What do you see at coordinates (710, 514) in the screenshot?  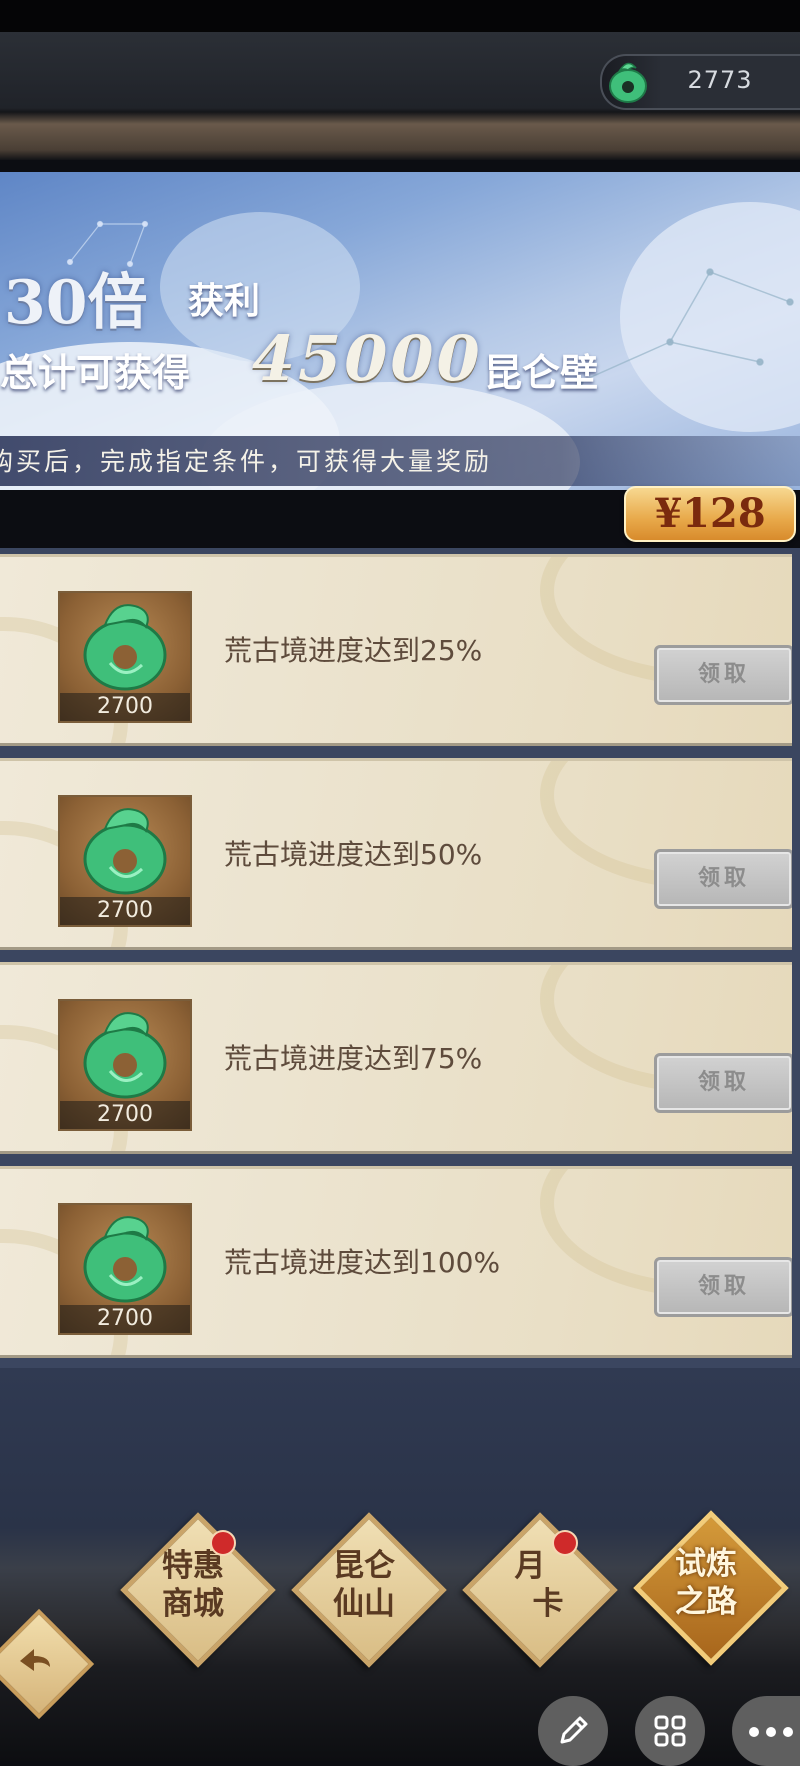 I see `buy-price-button: ¥128` at bounding box center [710, 514].